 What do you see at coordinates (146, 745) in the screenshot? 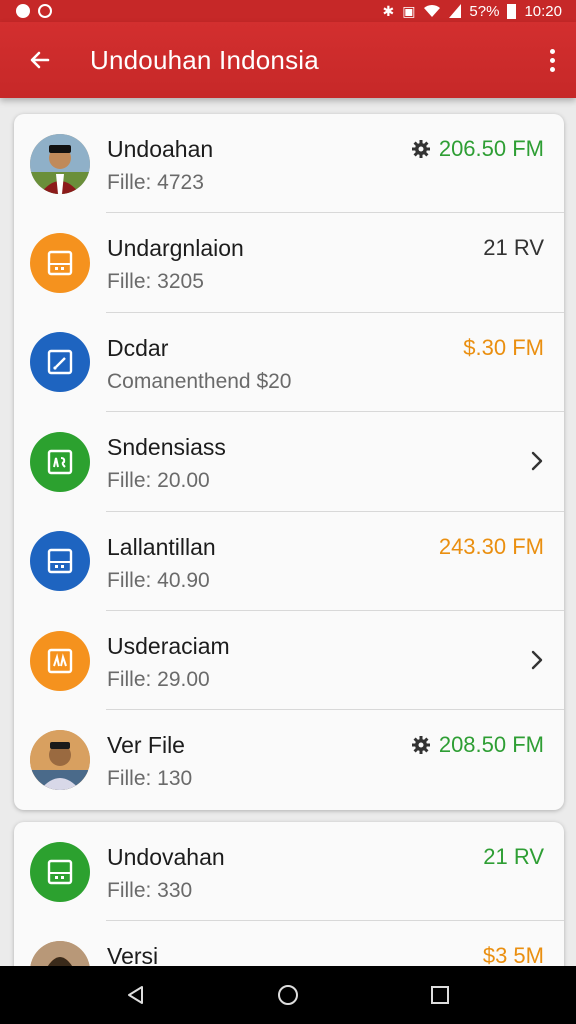
I see `item-title: Ver File` at bounding box center [146, 745].